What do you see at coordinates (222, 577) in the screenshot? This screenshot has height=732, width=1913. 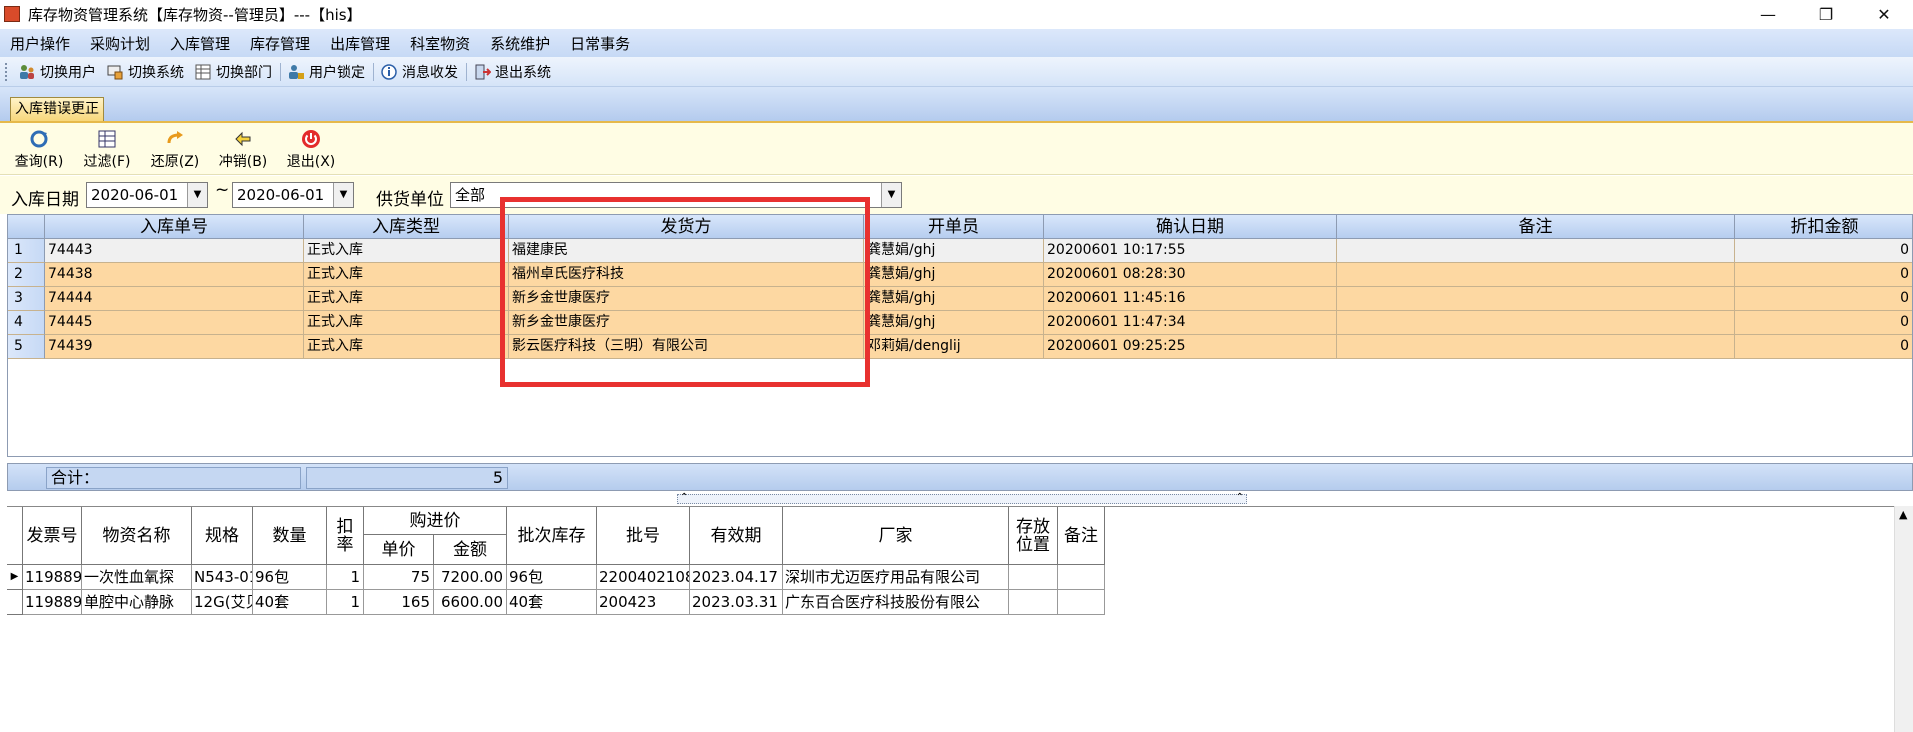 I see `cell-spec: N543-01` at bounding box center [222, 577].